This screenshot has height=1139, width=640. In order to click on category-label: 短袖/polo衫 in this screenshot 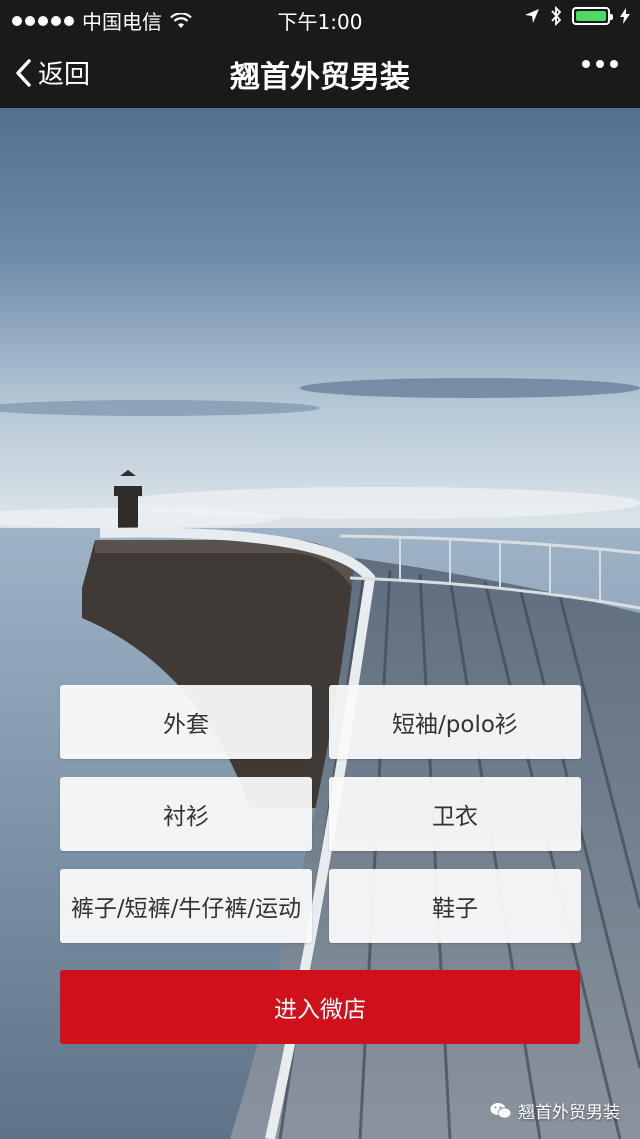, I will do `click(455, 725)`.